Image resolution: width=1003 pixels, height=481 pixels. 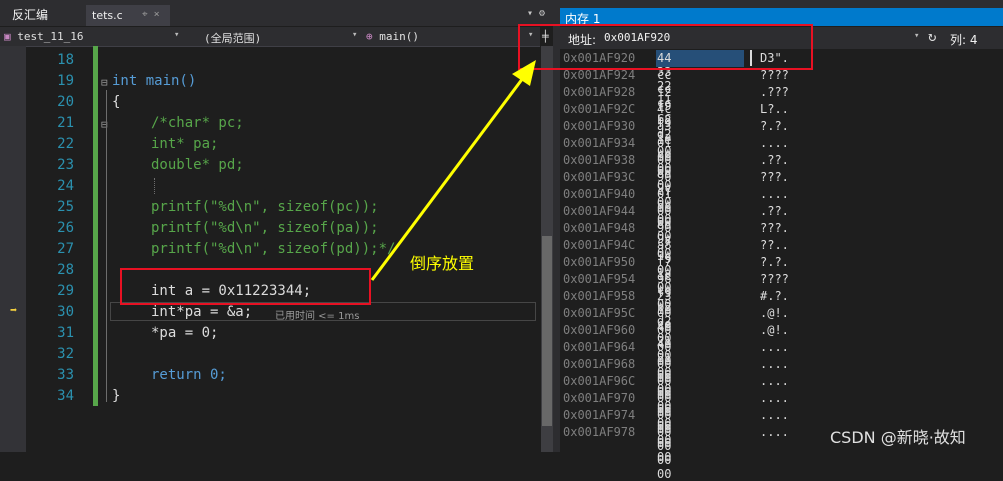 What do you see at coordinates (898, 437) in the screenshot?
I see `watermark: CSDN @新晓·故知` at bounding box center [898, 437].